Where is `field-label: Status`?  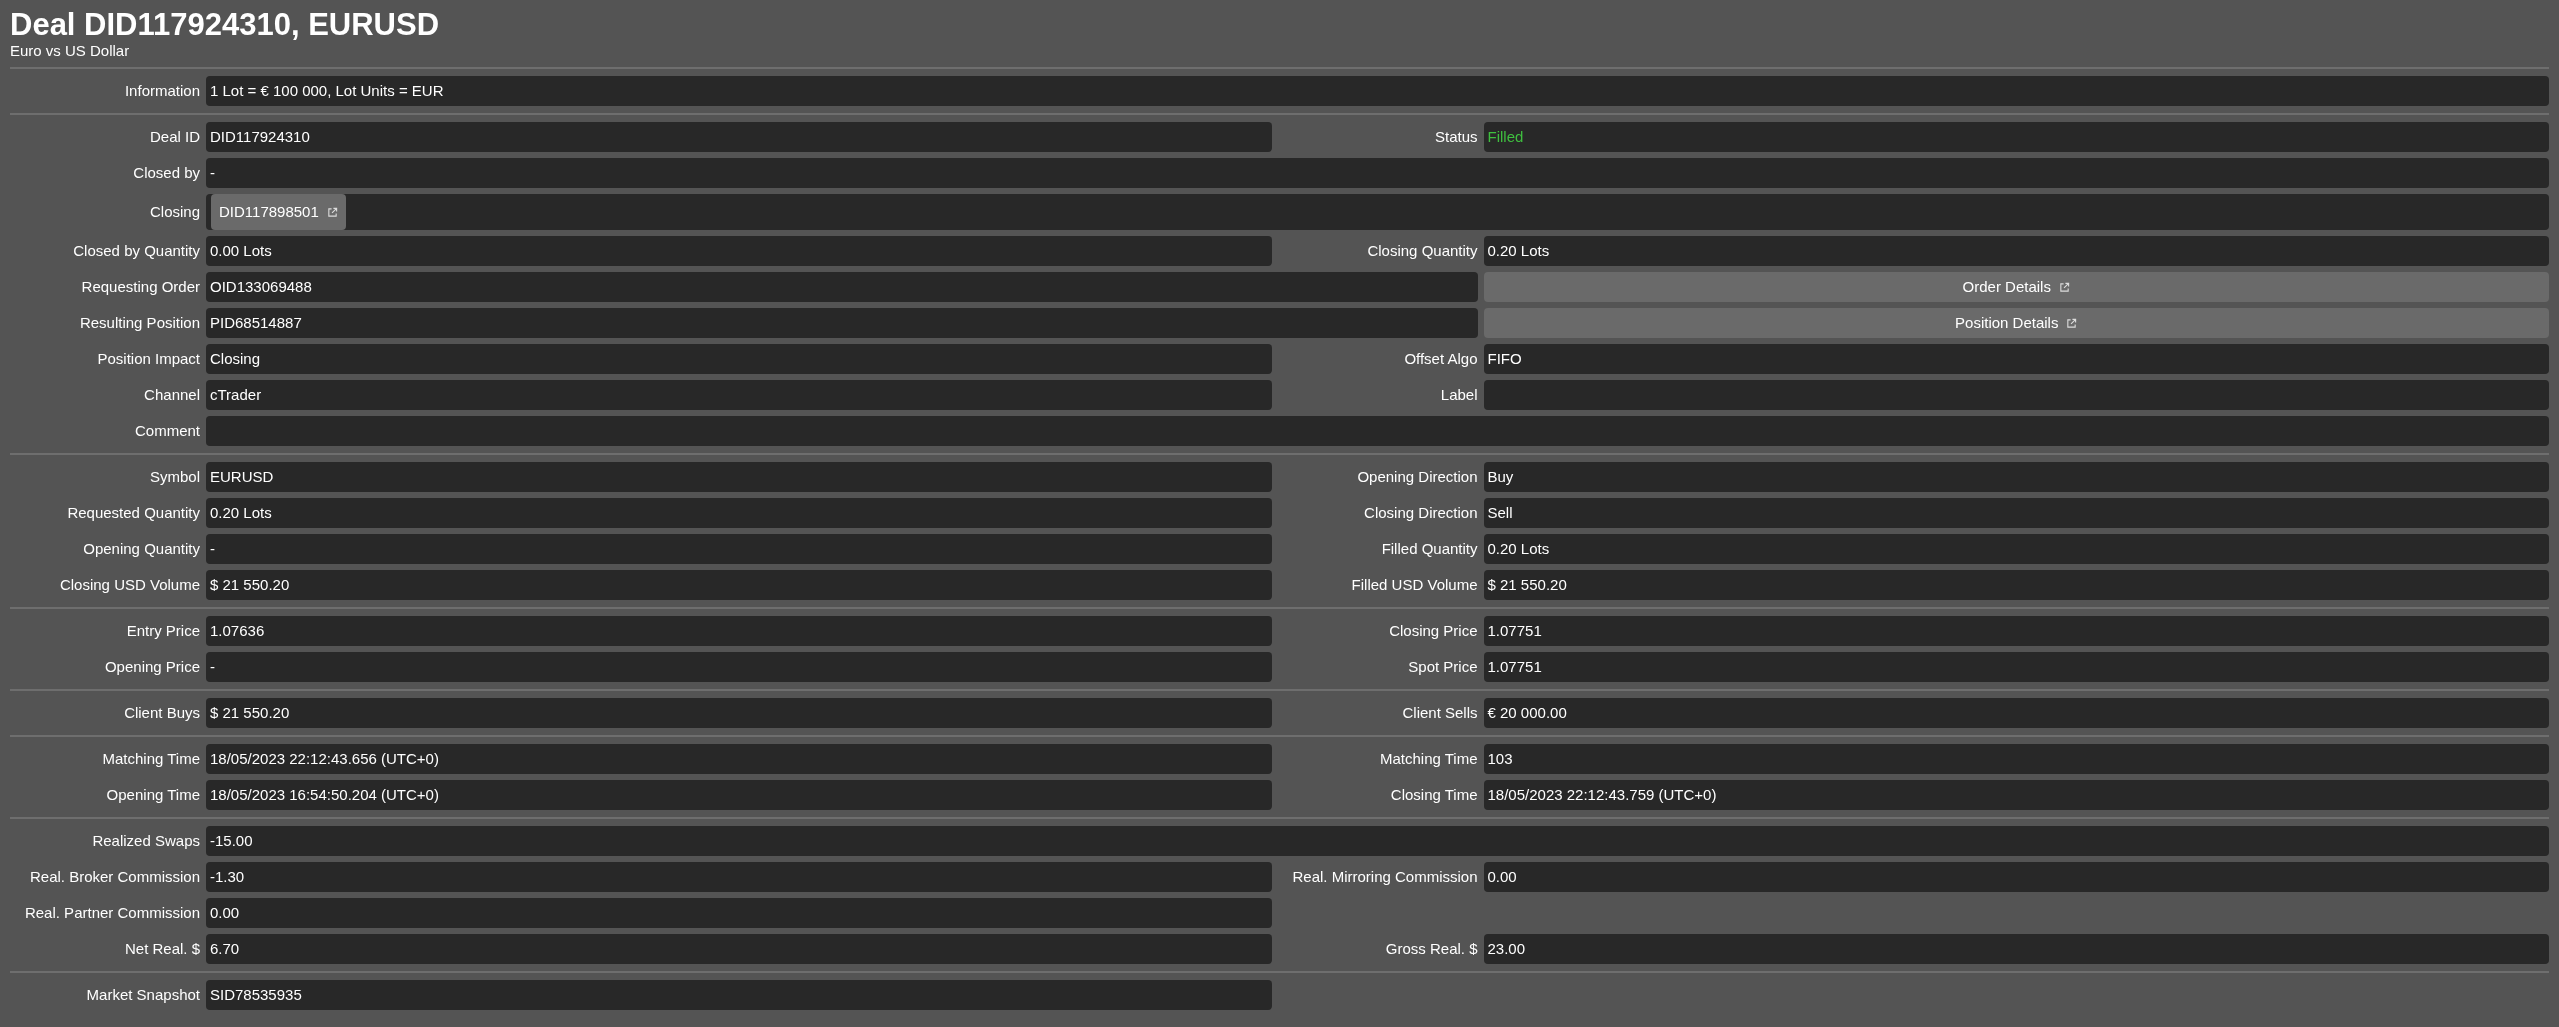
field-label: Status is located at coordinates (1455, 136).